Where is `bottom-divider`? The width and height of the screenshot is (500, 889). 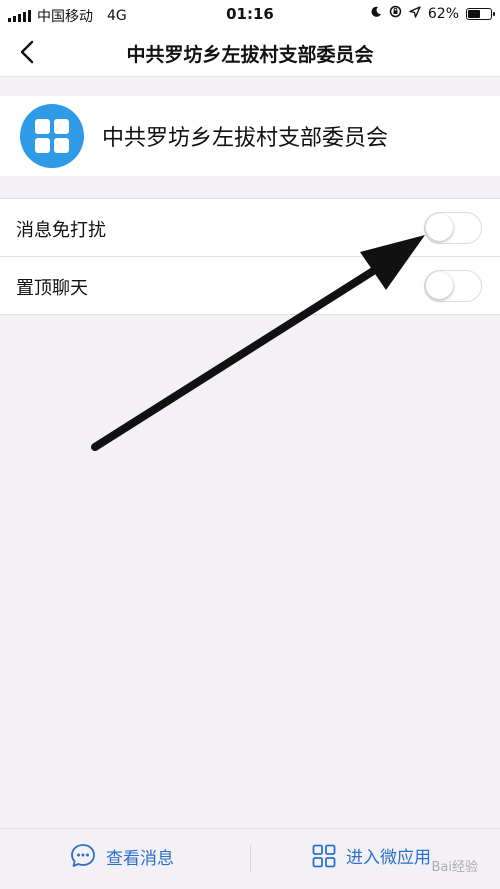 bottom-divider is located at coordinates (250, 859).